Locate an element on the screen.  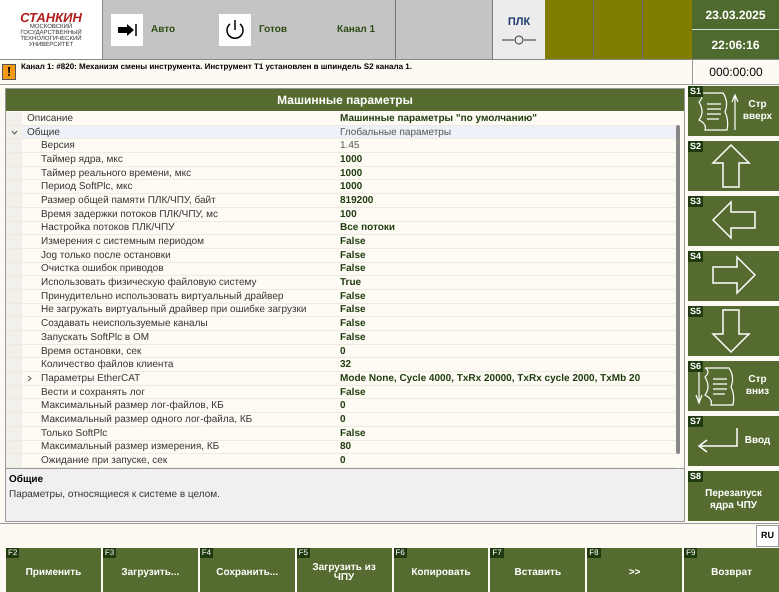
property-name: Создавать неиспользуемые каналы is located at coordinates (124, 324).